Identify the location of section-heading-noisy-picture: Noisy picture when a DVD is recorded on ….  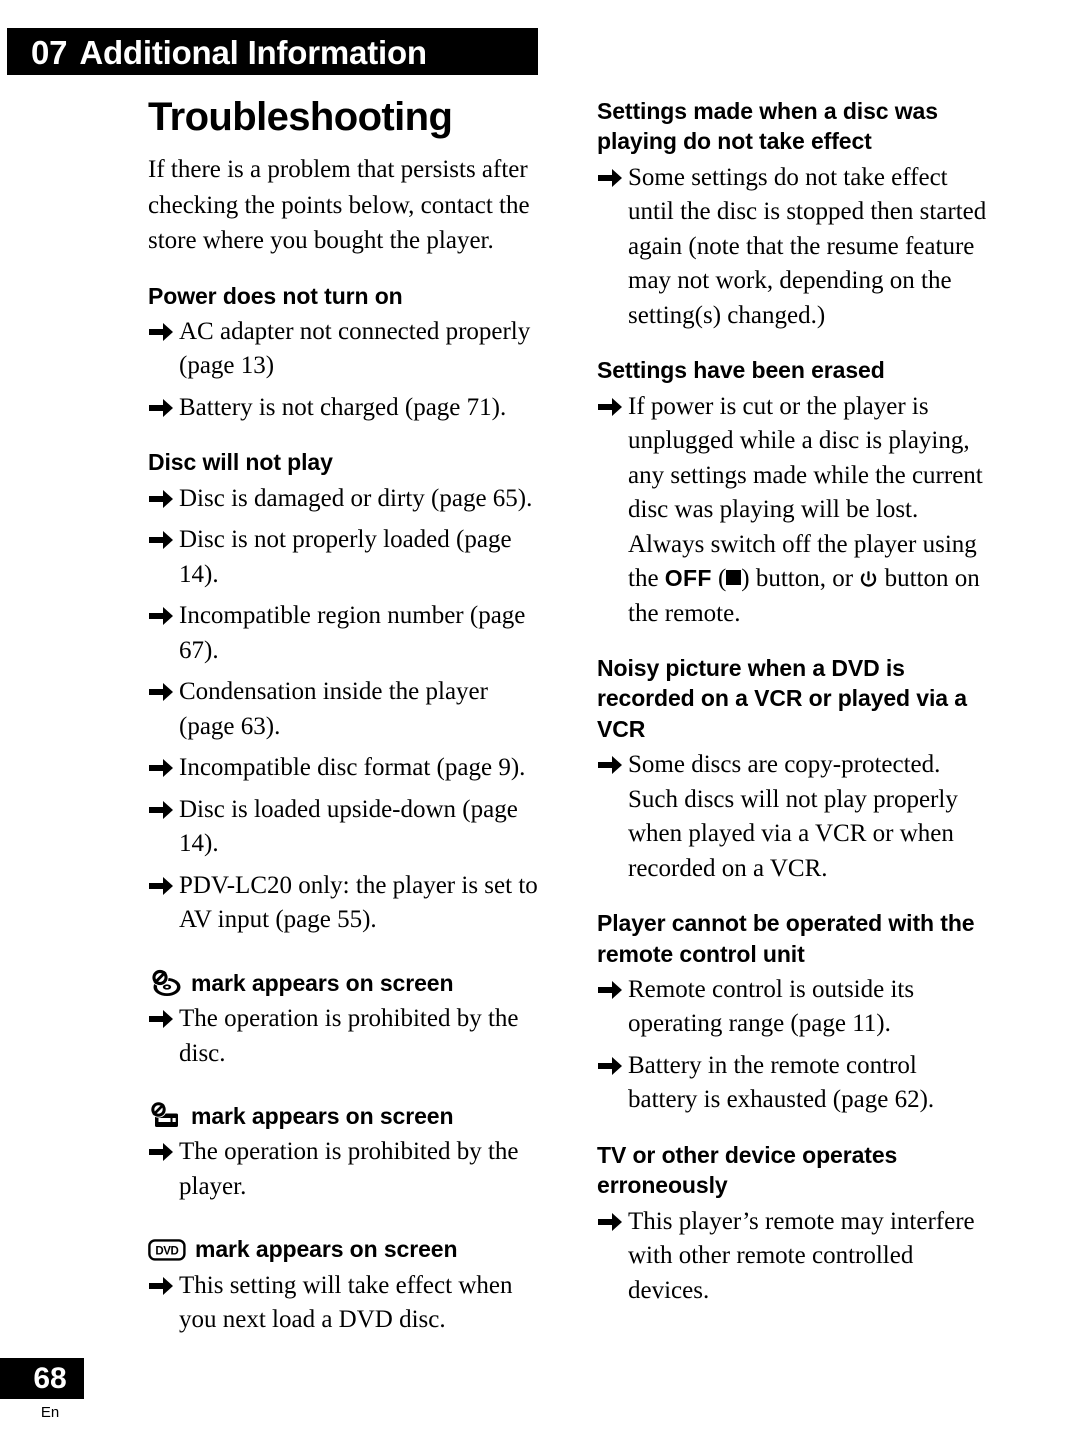
(782, 698).